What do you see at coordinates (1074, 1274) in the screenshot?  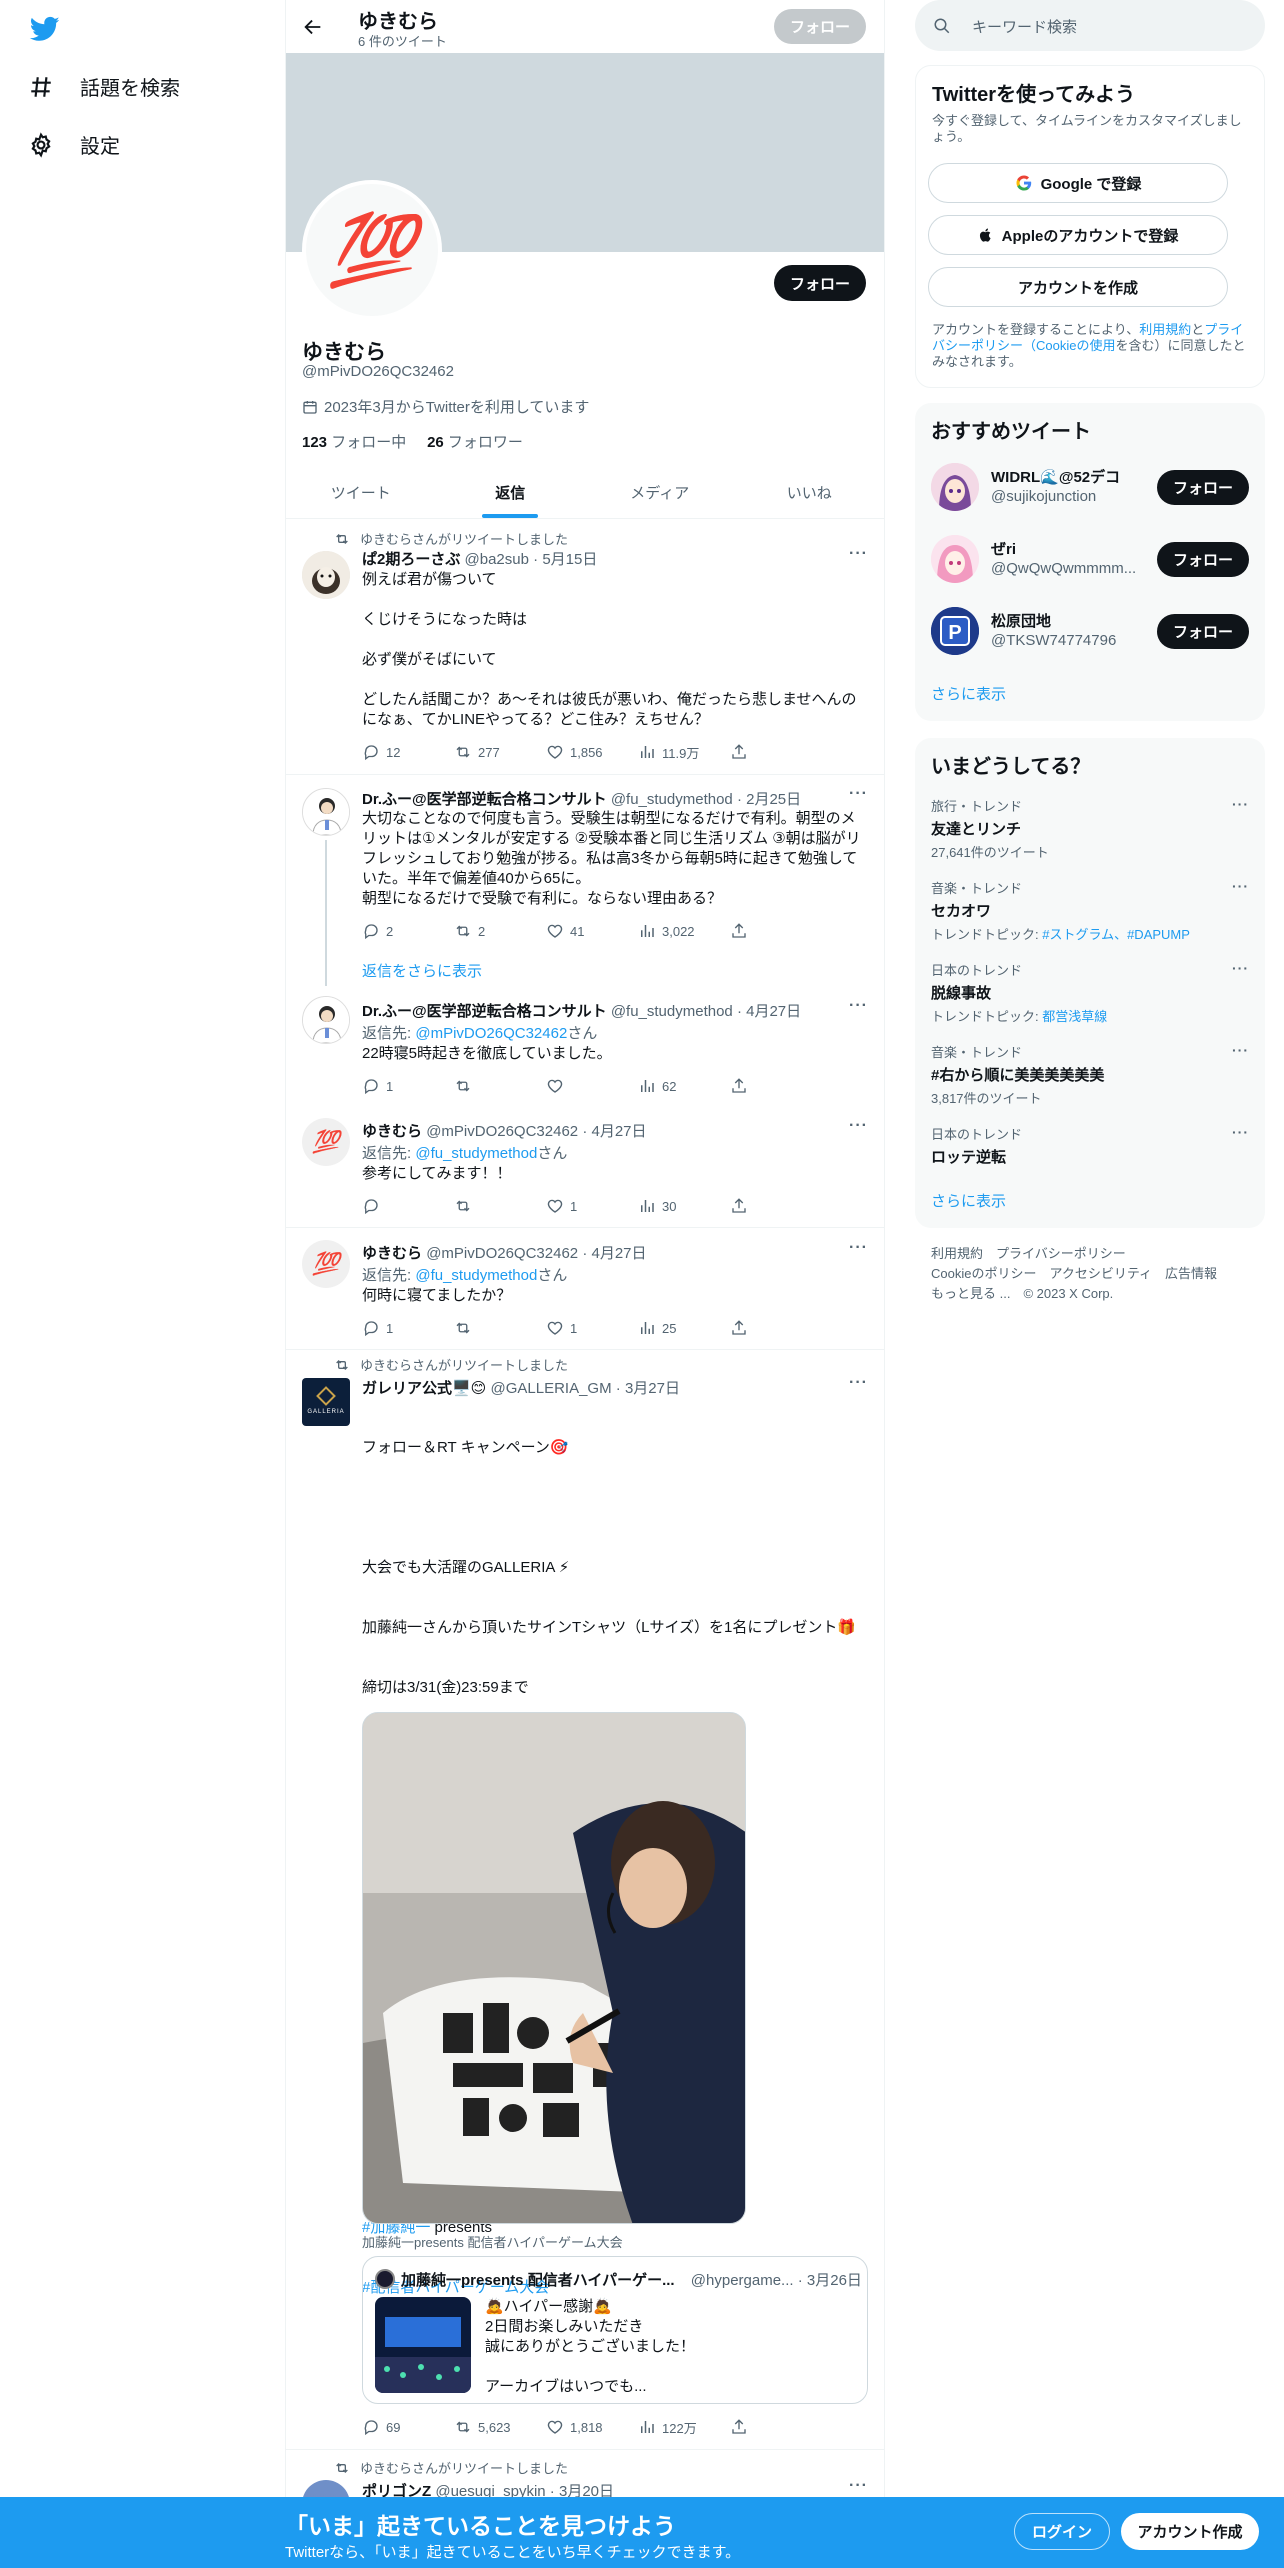 I see `footer-line: Cookieのポリシー アクセシビリティ 広告情報` at bounding box center [1074, 1274].